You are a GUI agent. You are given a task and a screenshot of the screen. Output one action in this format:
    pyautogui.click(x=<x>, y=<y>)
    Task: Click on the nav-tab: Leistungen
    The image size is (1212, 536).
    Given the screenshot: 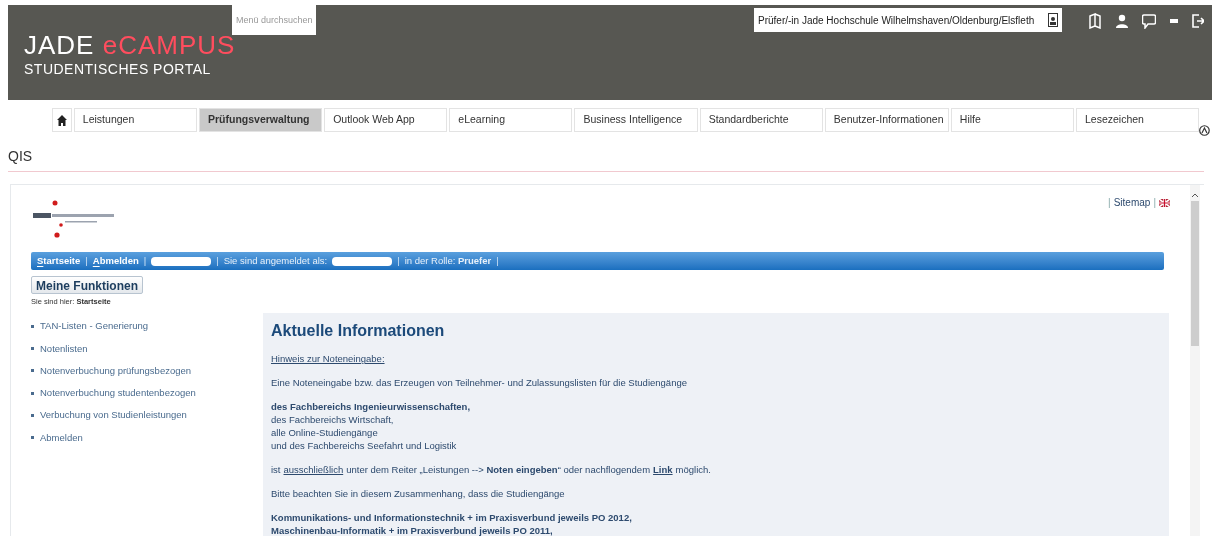 What is the action you would take?
    pyautogui.click(x=135, y=120)
    